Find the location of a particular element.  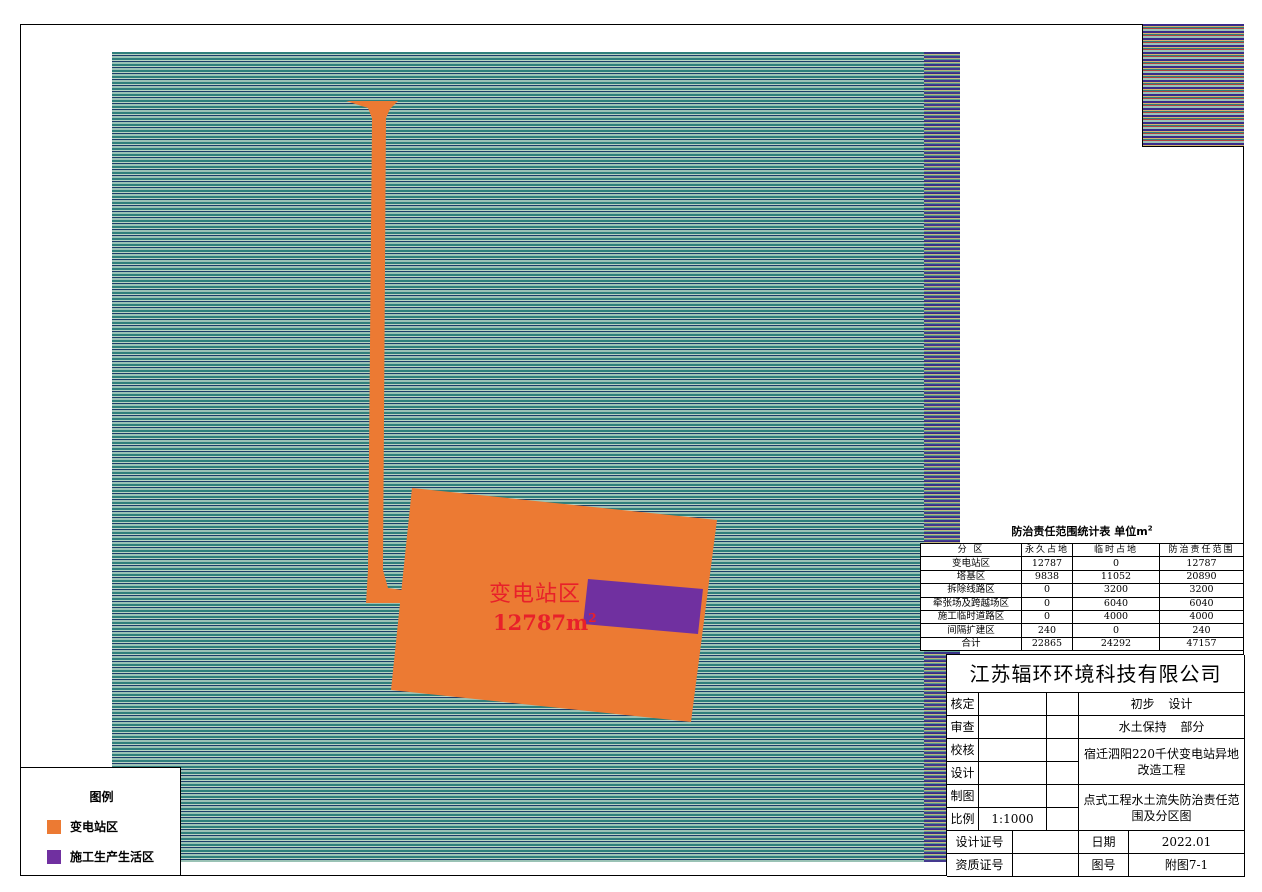

cell: 合计 is located at coordinates (971, 644).